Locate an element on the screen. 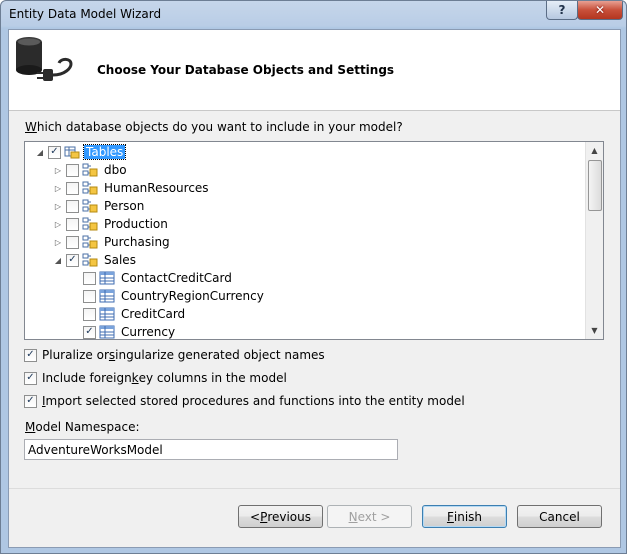 The height and width of the screenshot is (554, 627). previous-button: < Previous is located at coordinates (280, 516).